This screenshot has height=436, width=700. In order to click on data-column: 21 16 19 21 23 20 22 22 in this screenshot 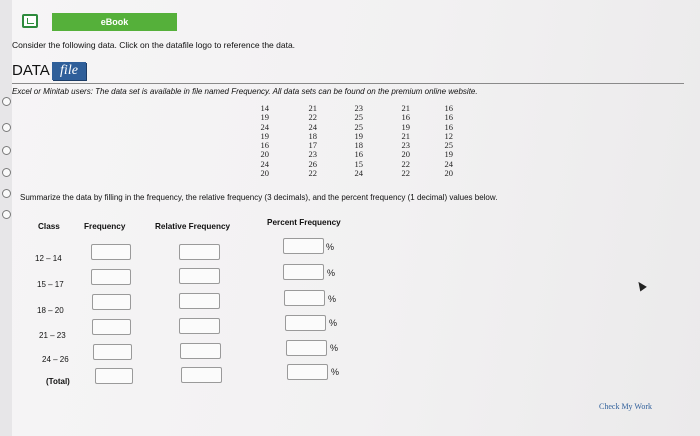, I will do `click(400, 141)`.